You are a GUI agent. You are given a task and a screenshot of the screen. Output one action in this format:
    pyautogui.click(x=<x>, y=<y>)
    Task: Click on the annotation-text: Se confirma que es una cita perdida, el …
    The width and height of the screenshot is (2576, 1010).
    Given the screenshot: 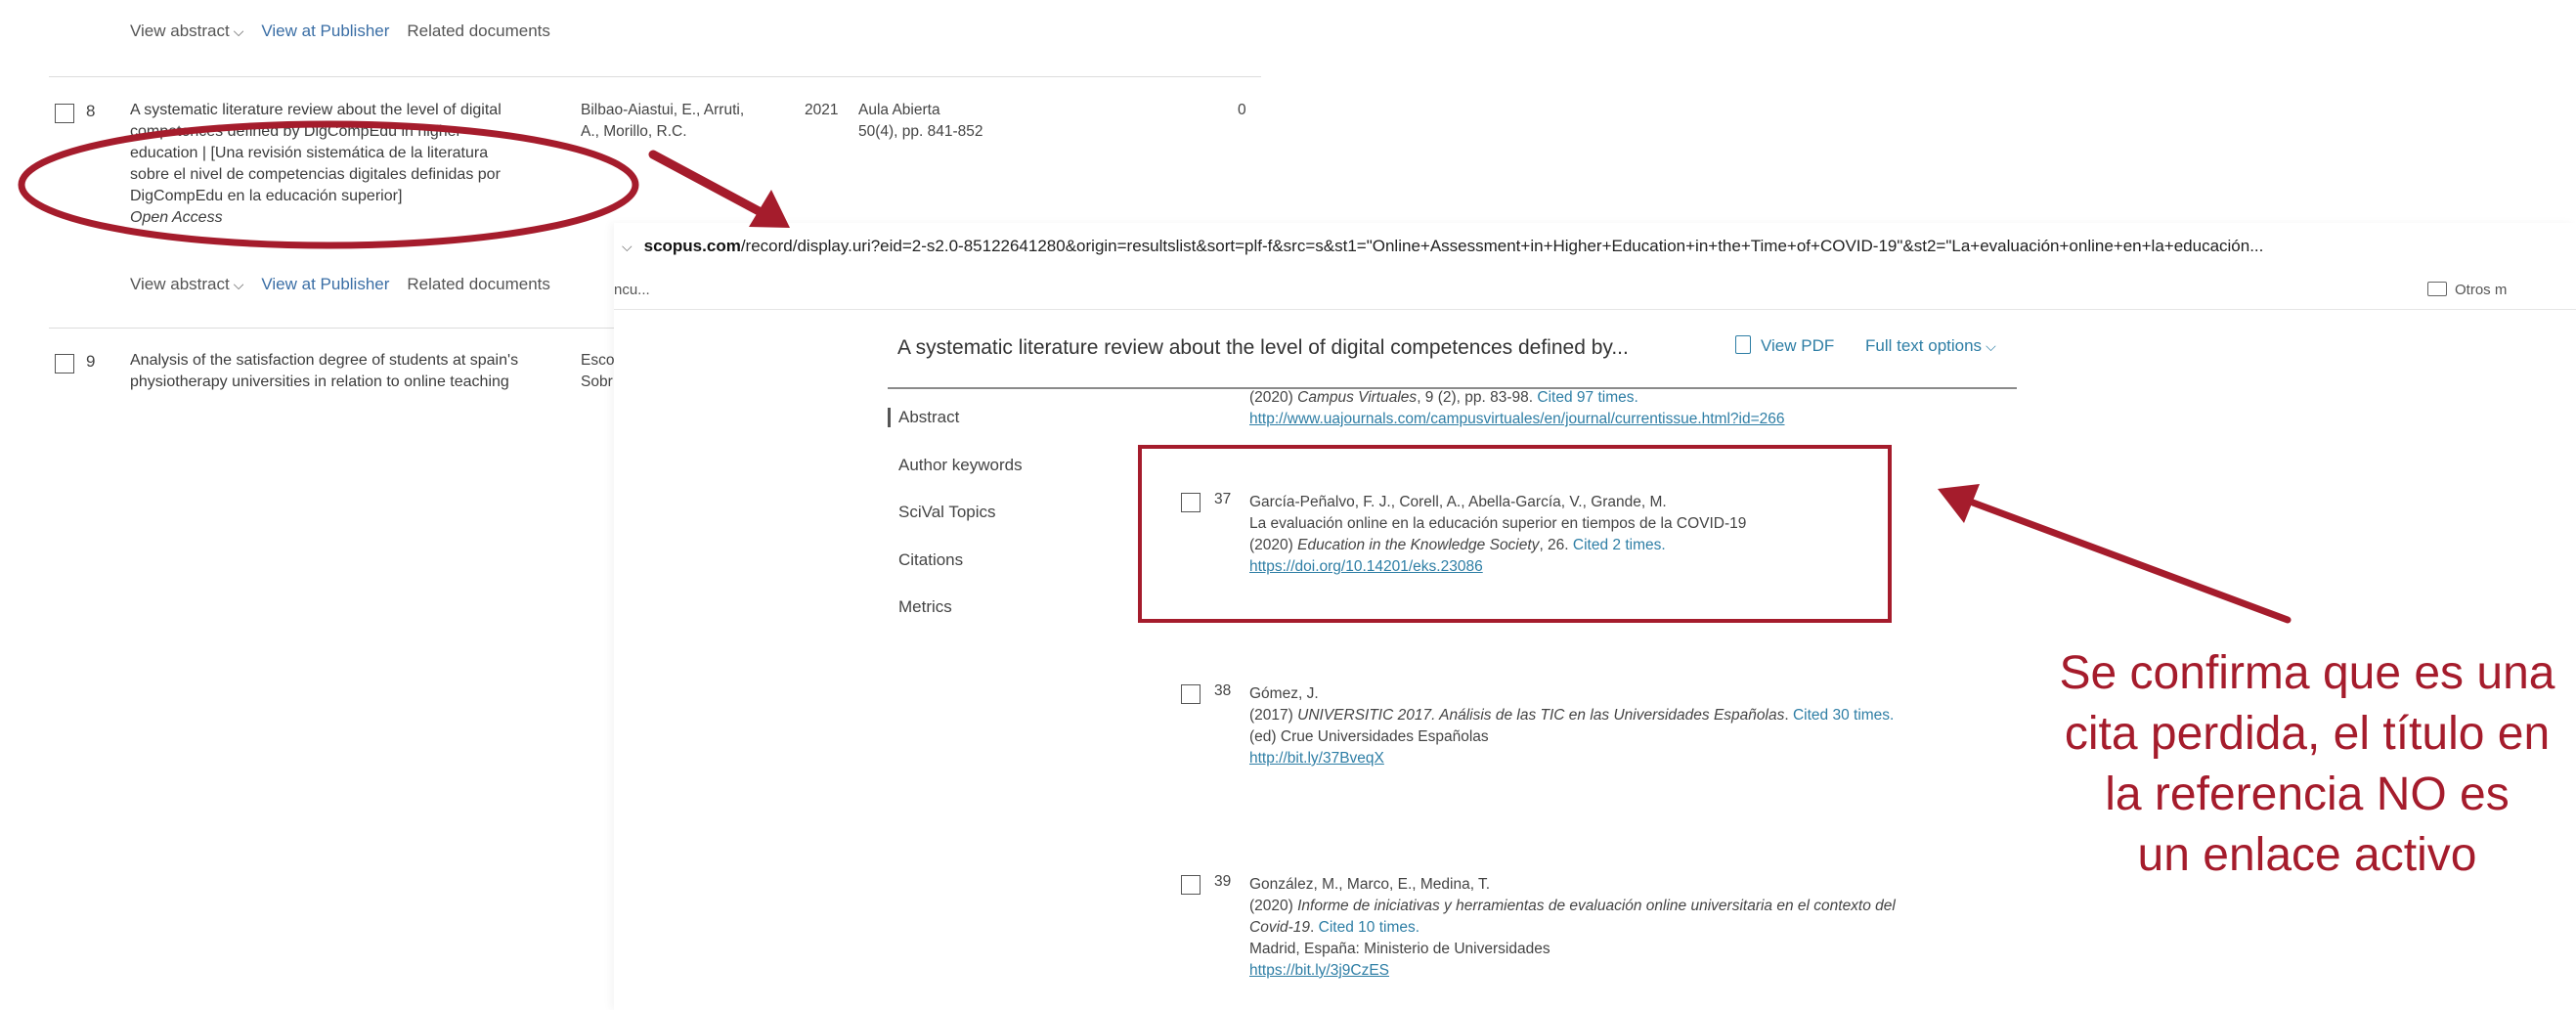 What is the action you would take?
    pyautogui.click(x=2307, y=764)
    